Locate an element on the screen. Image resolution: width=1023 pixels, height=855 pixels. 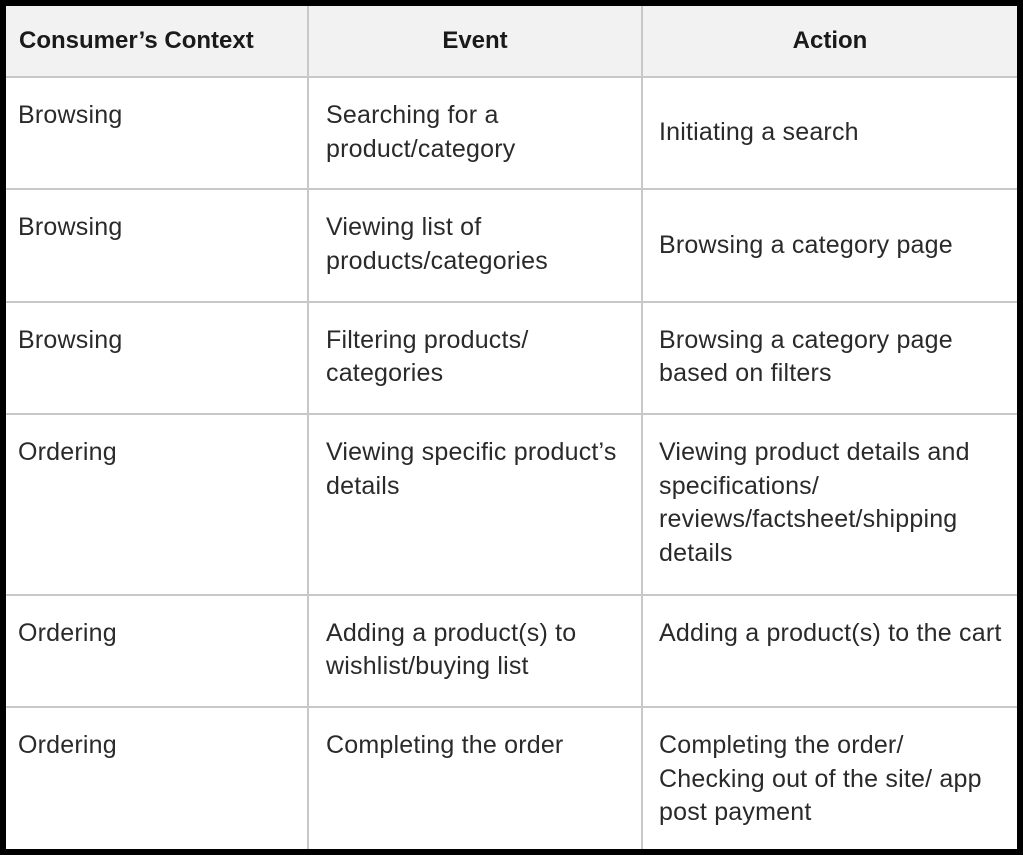
cell-event: Completing the order is located at coordinates (475, 777).